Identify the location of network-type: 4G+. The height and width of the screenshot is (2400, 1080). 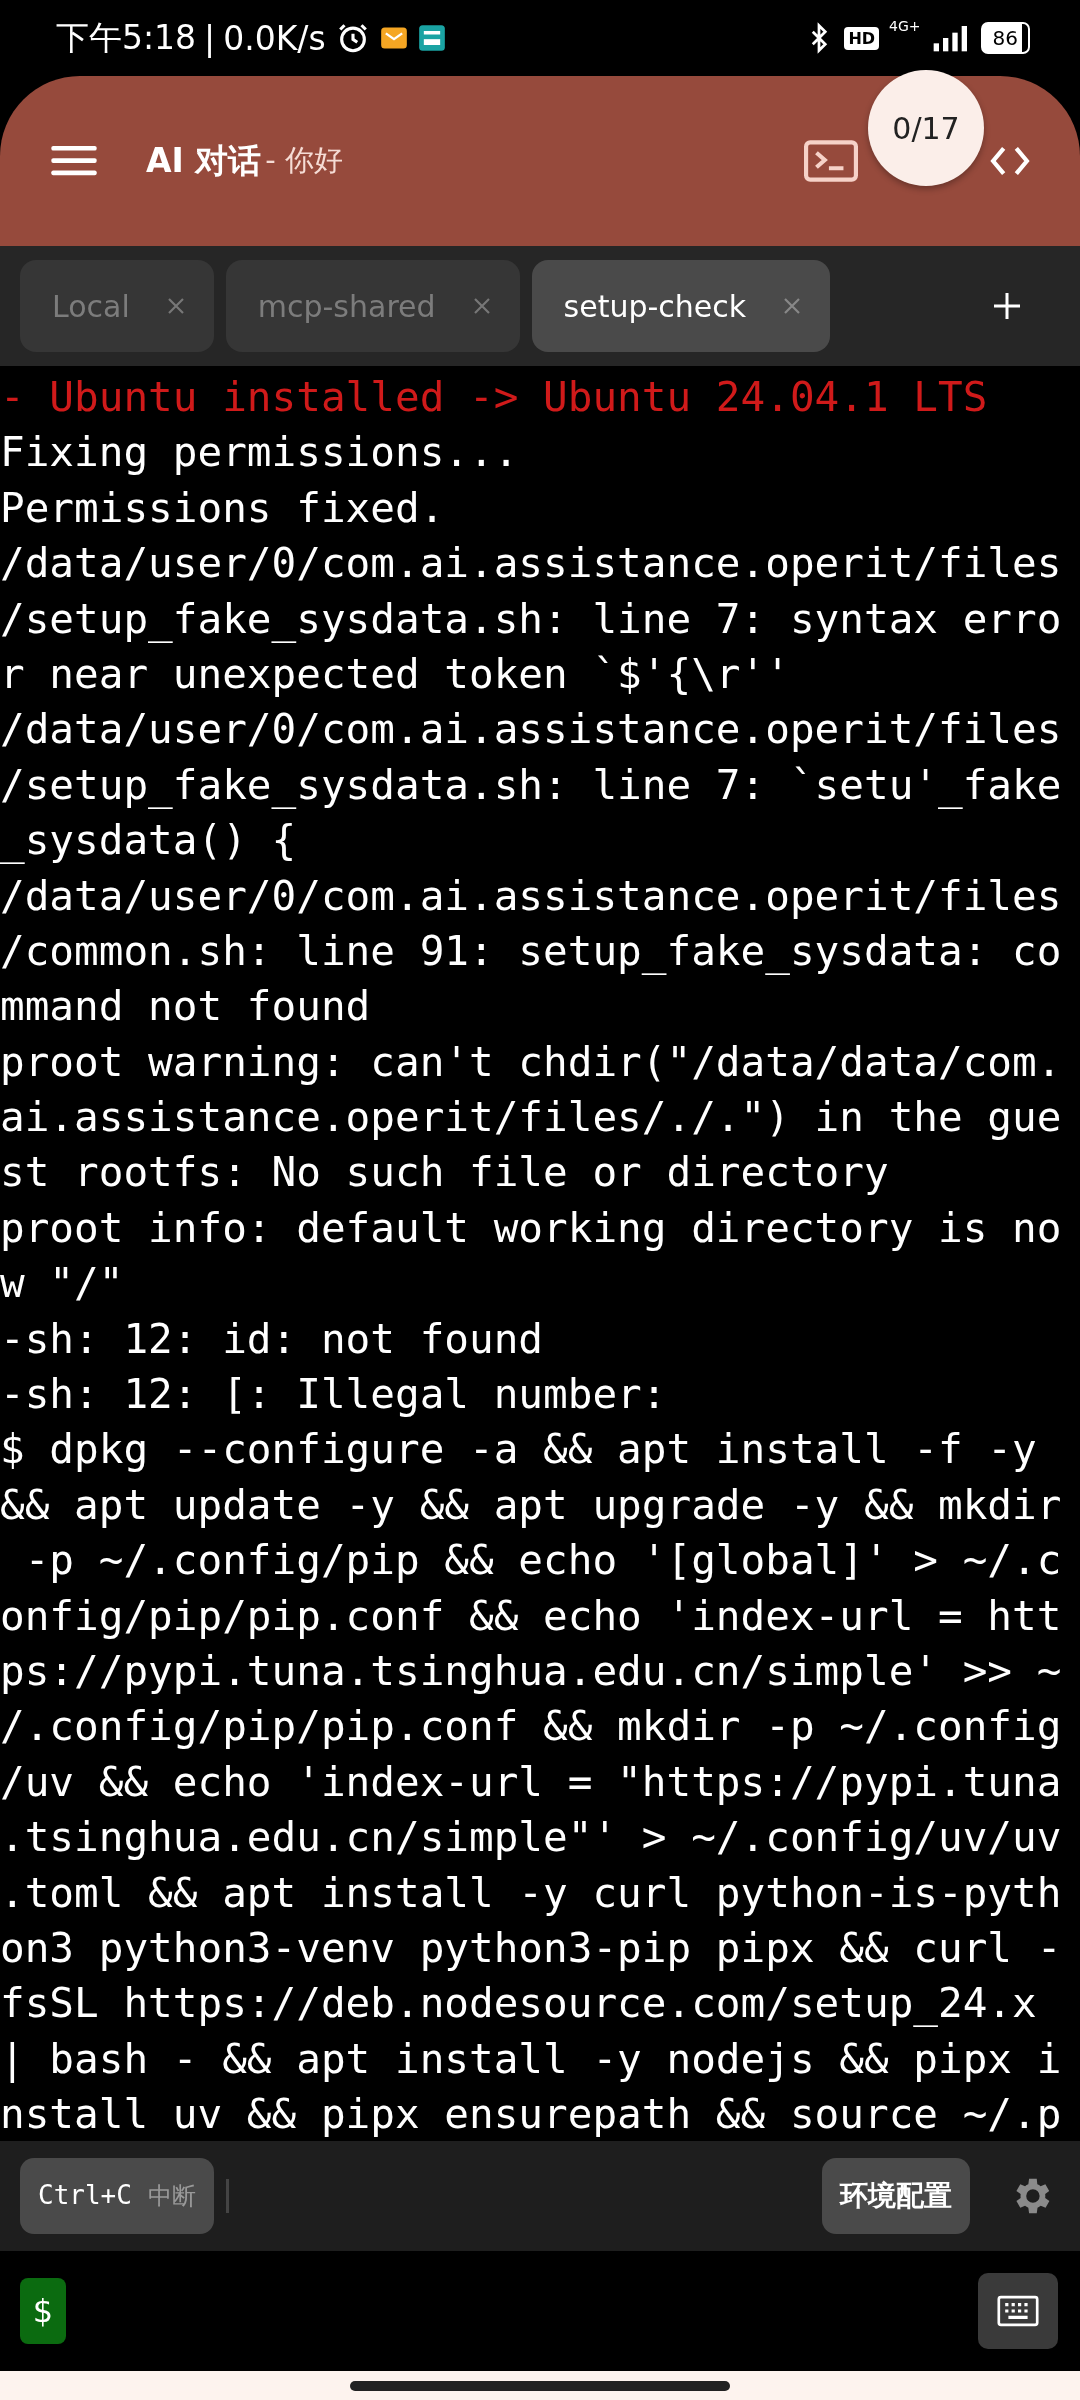
(905, 26).